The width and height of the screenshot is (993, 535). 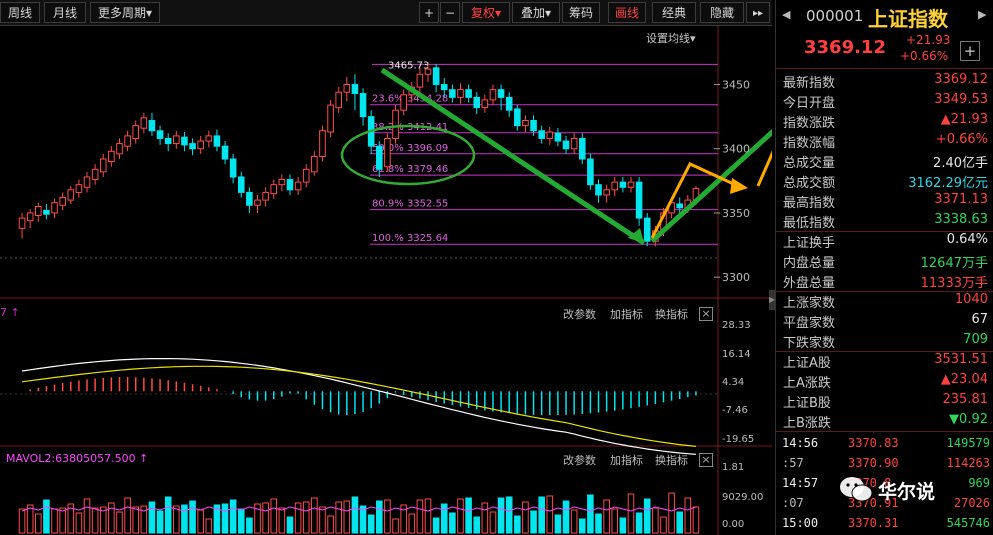 What do you see at coordinates (793, 463) in the screenshot?
I see `tick-time: :57` at bounding box center [793, 463].